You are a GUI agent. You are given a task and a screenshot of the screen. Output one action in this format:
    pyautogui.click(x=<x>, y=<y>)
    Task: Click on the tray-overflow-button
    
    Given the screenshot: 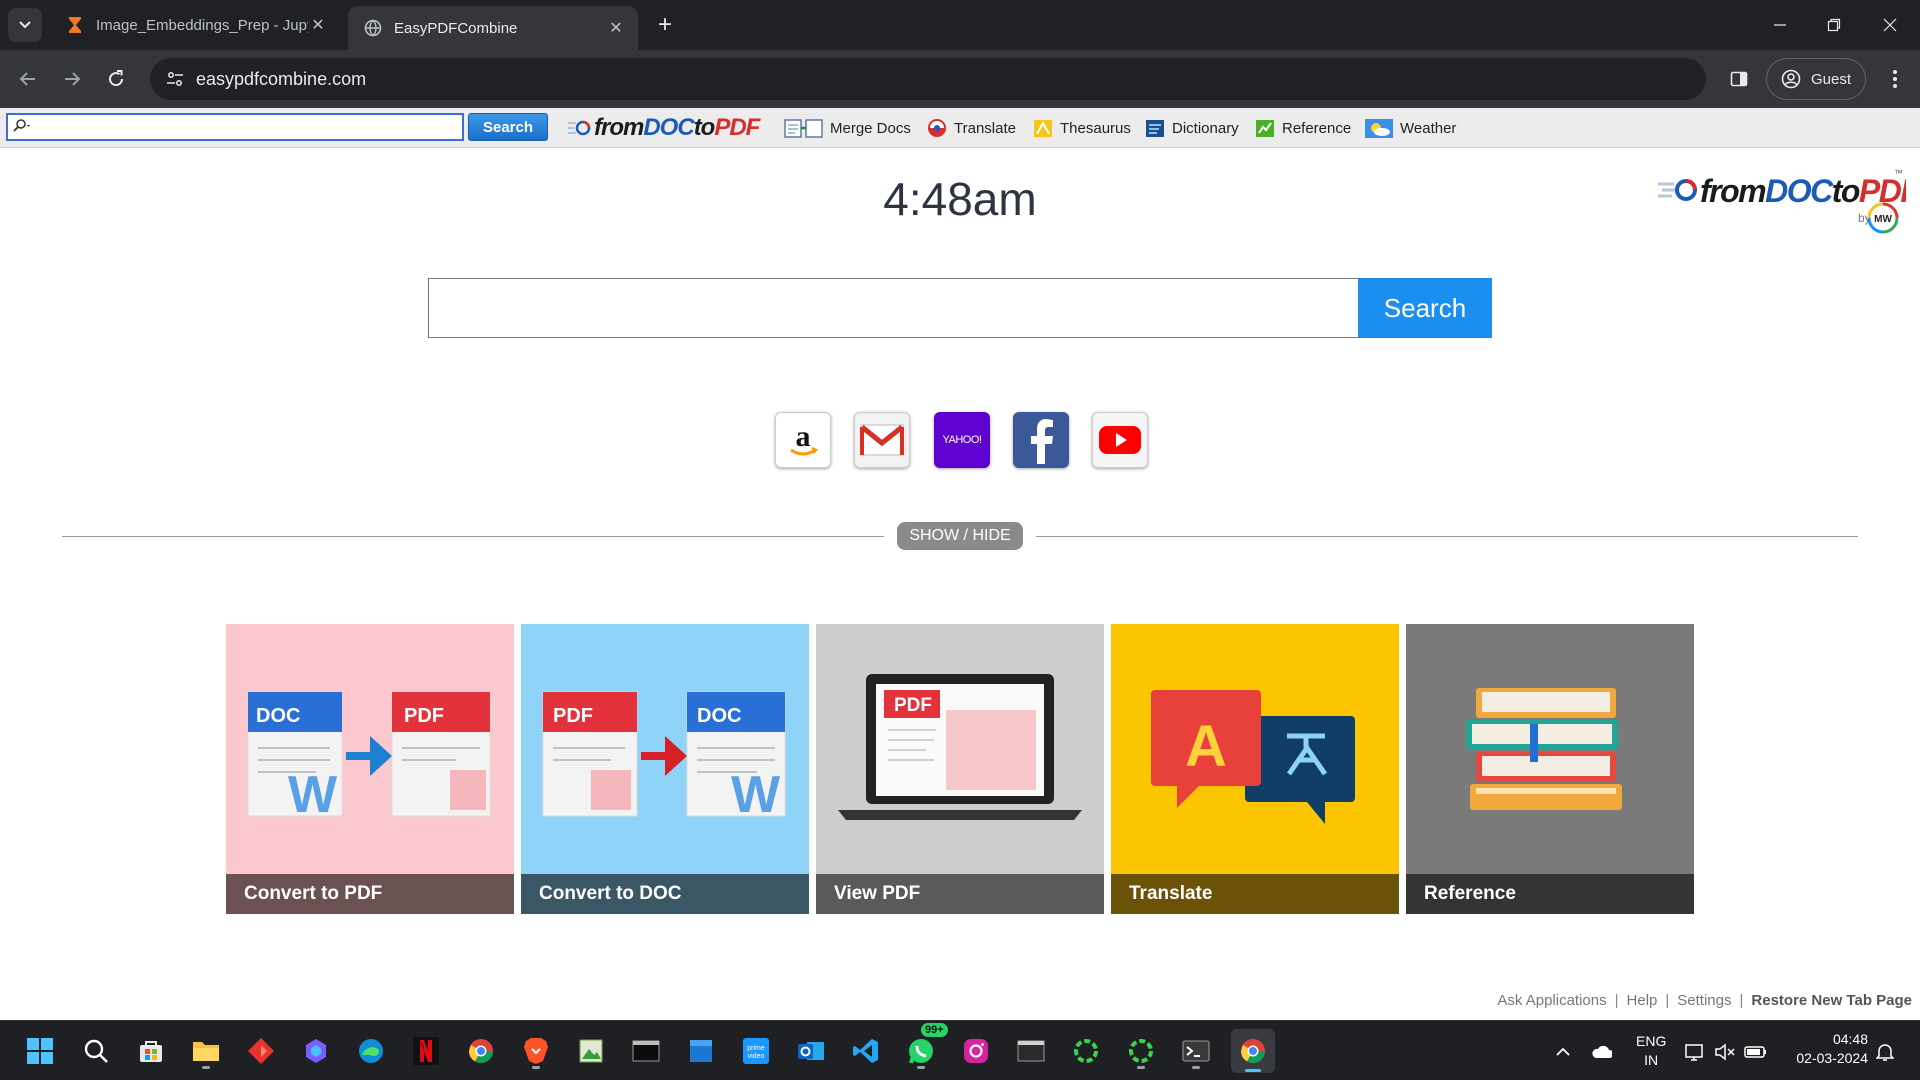 What is the action you would take?
    pyautogui.click(x=1563, y=1052)
    